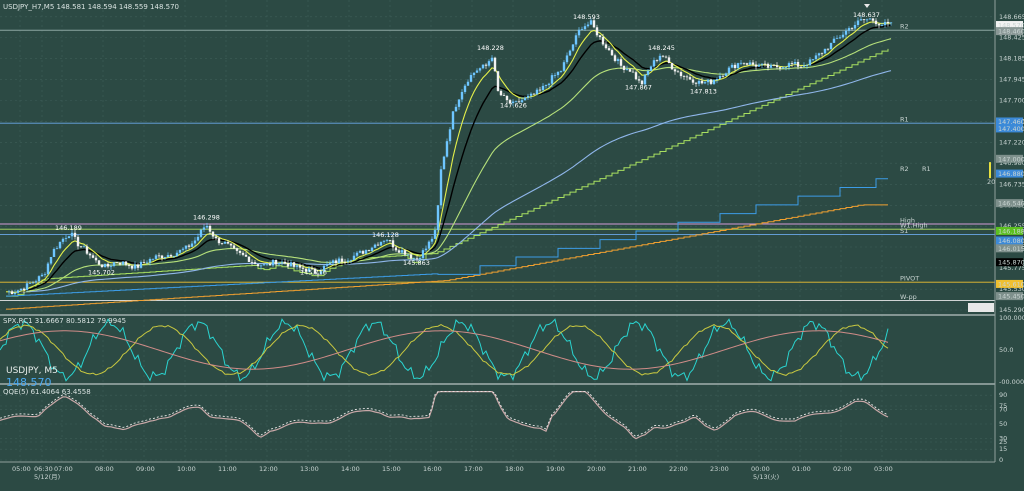 The height and width of the screenshot is (491, 1024). Describe the element at coordinates (1011, 263) in the screenshot. I see `price-tag-label: 145.870` at that location.